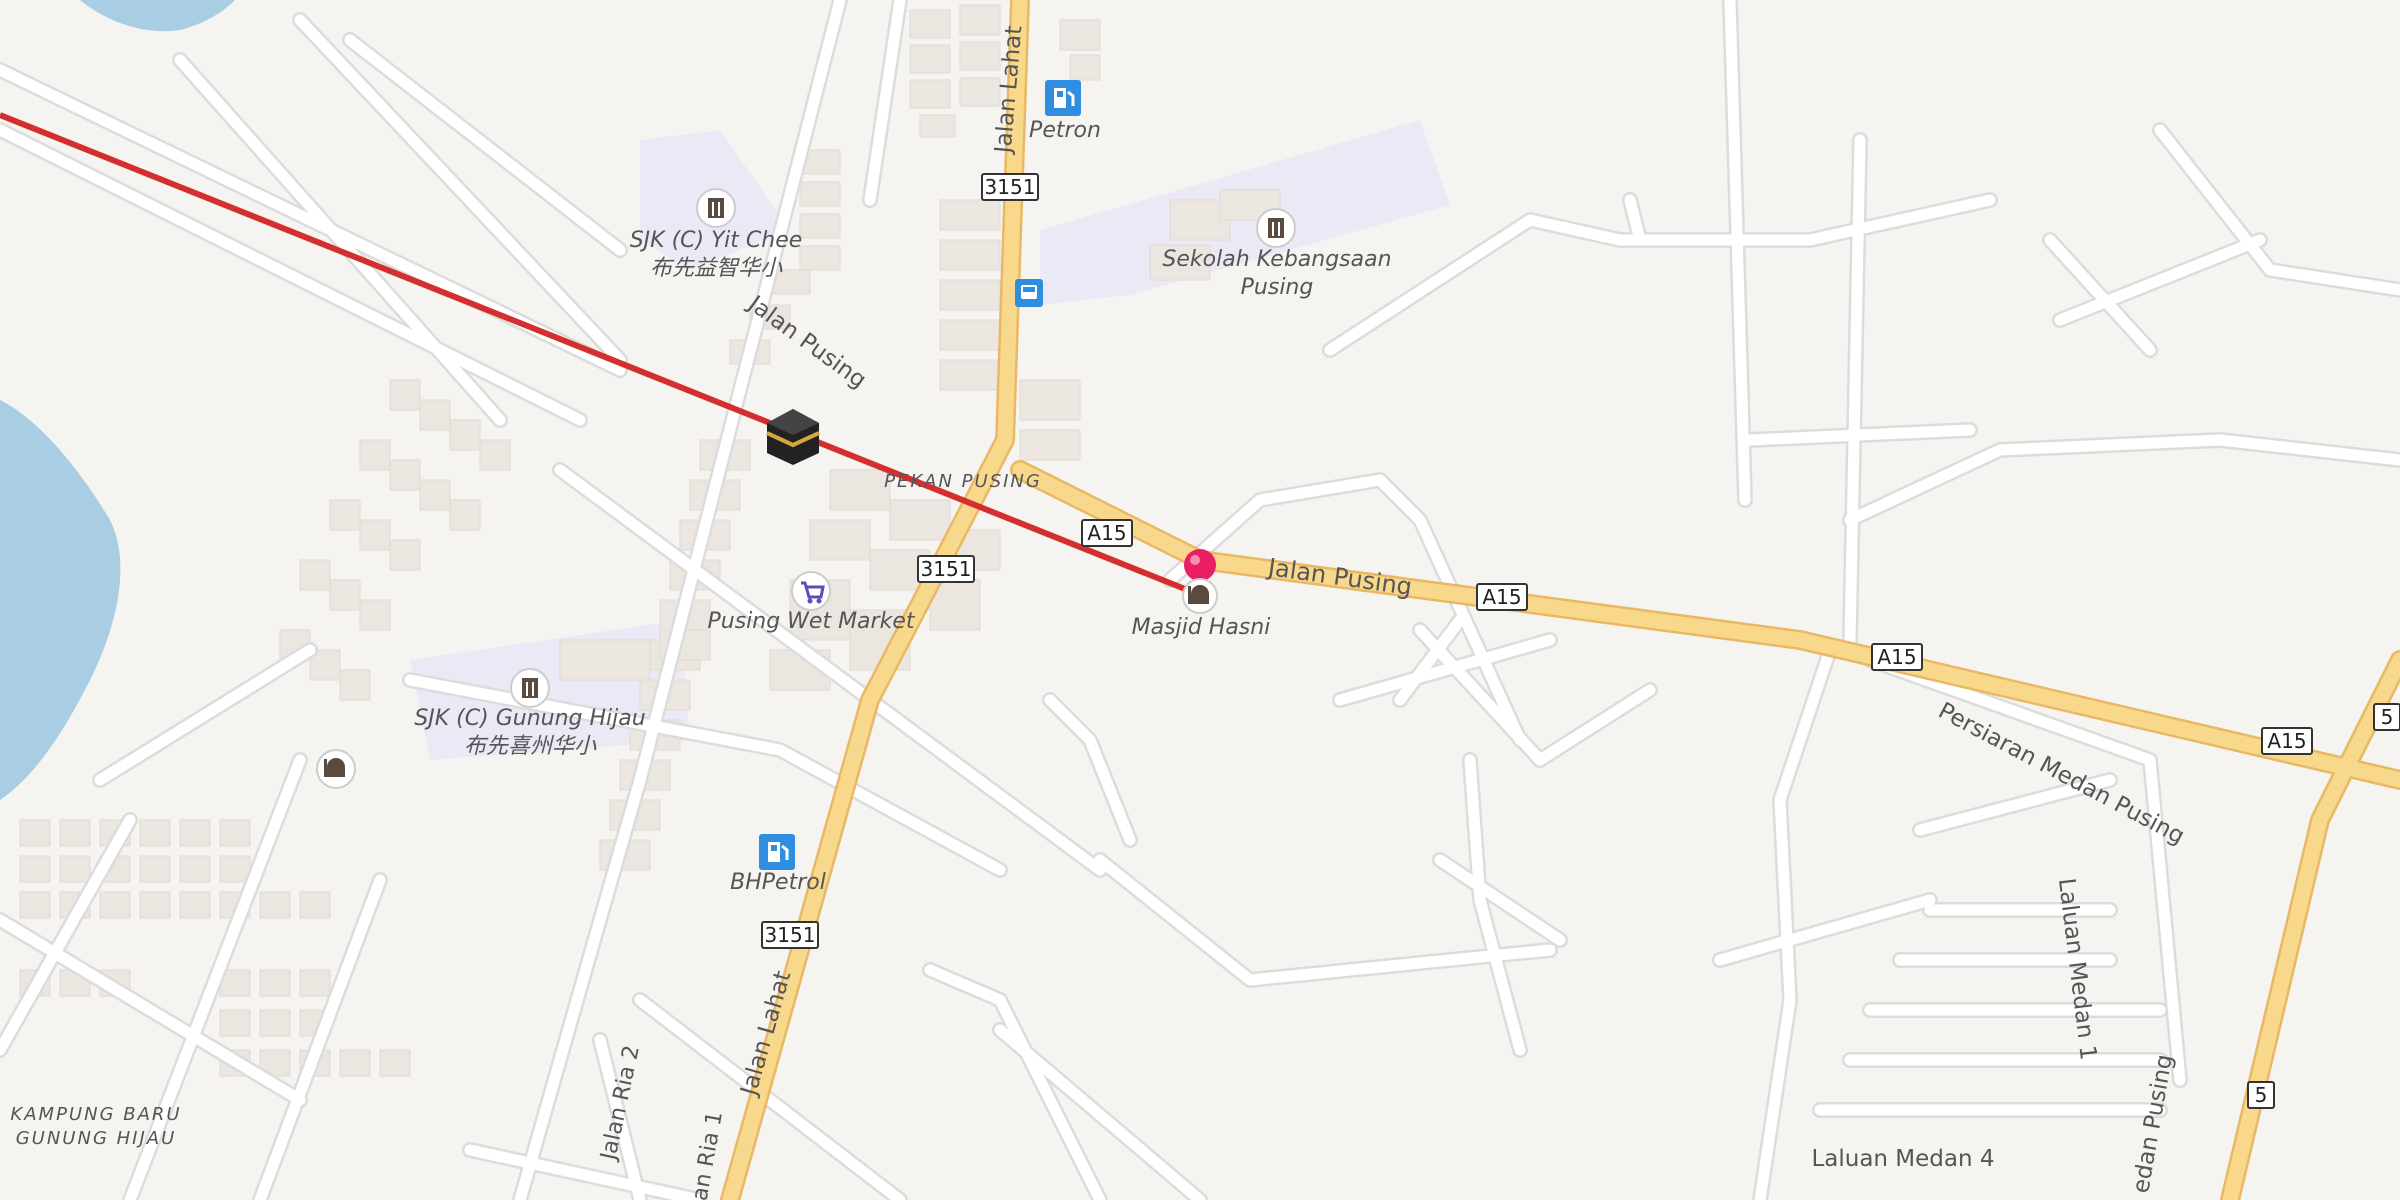 This screenshot has width=2400, height=1200. I want to click on lake-north, so click(157, 16).